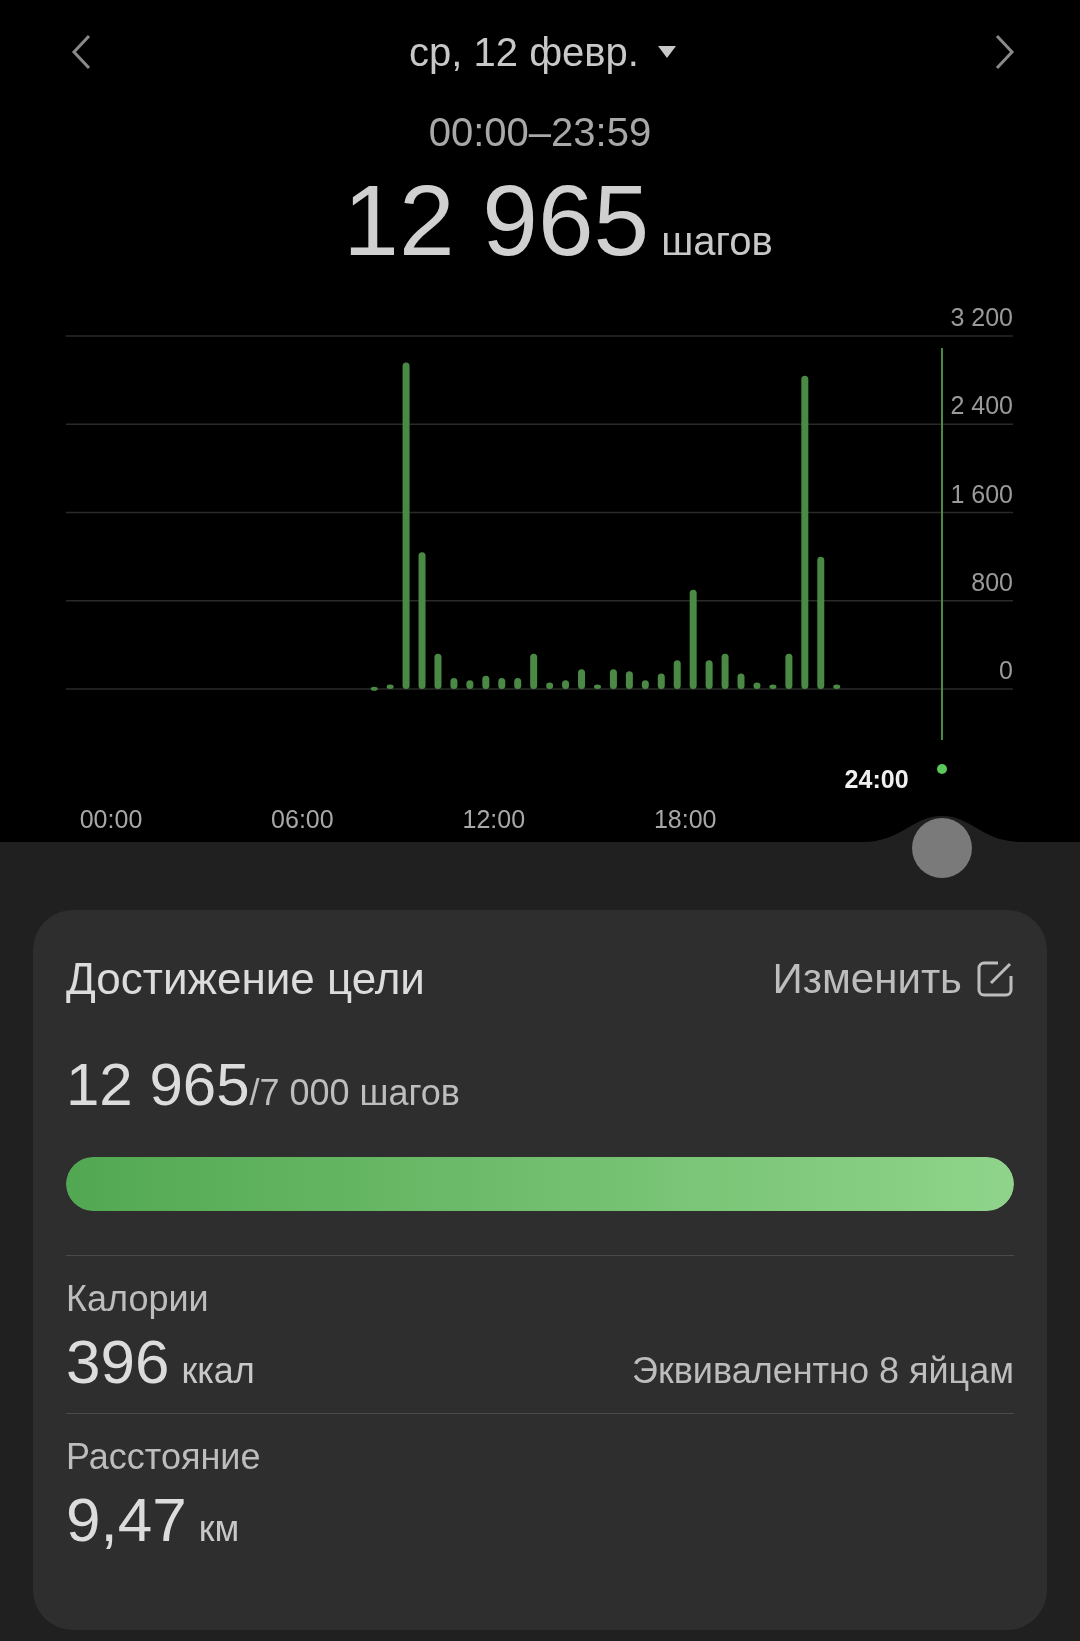  What do you see at coordinates (666, 52) in the screenshot?
I see `dropdown-triangle-icon` at bounding box center [666, 52].